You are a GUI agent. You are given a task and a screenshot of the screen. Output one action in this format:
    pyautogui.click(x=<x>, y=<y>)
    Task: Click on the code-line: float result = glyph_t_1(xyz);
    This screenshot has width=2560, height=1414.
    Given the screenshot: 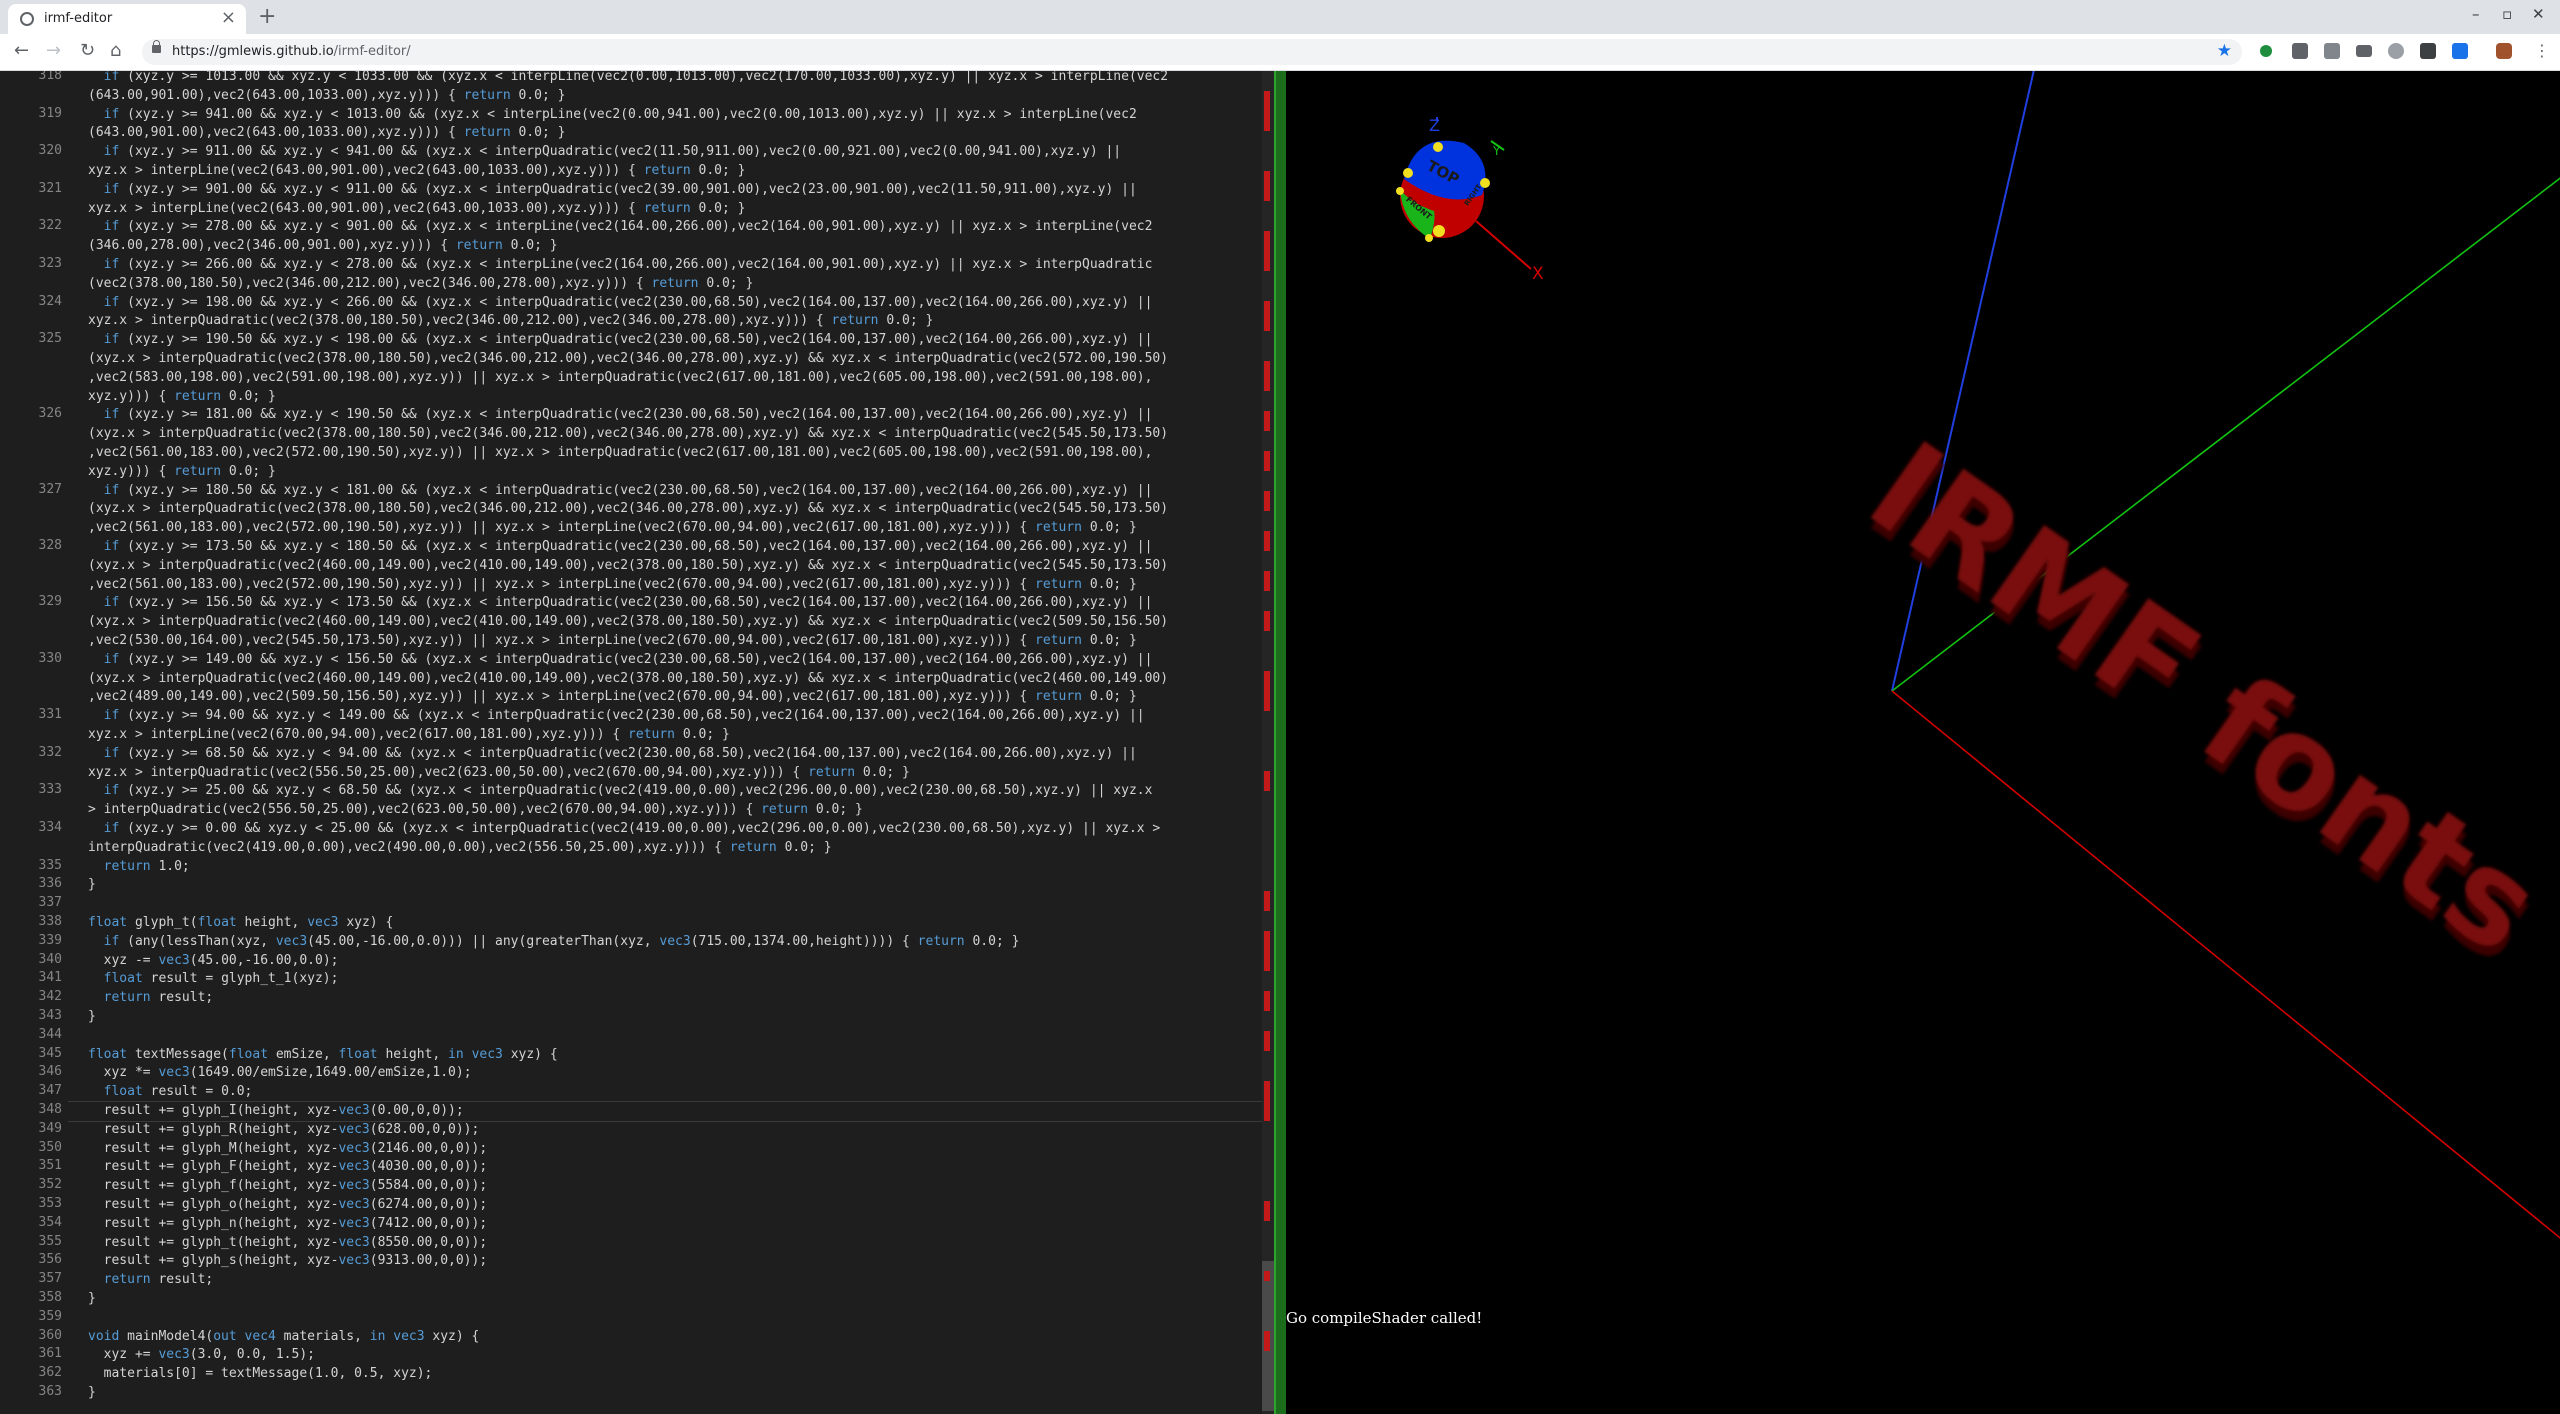 What is the action you would take?
    pyautogui.click(x=673, y=979)
    